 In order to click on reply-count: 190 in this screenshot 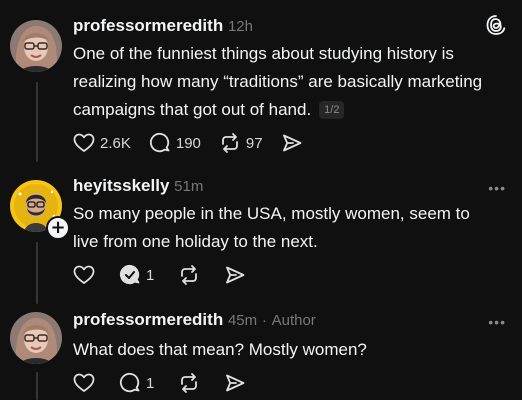, I will do `click(188, 143)`.